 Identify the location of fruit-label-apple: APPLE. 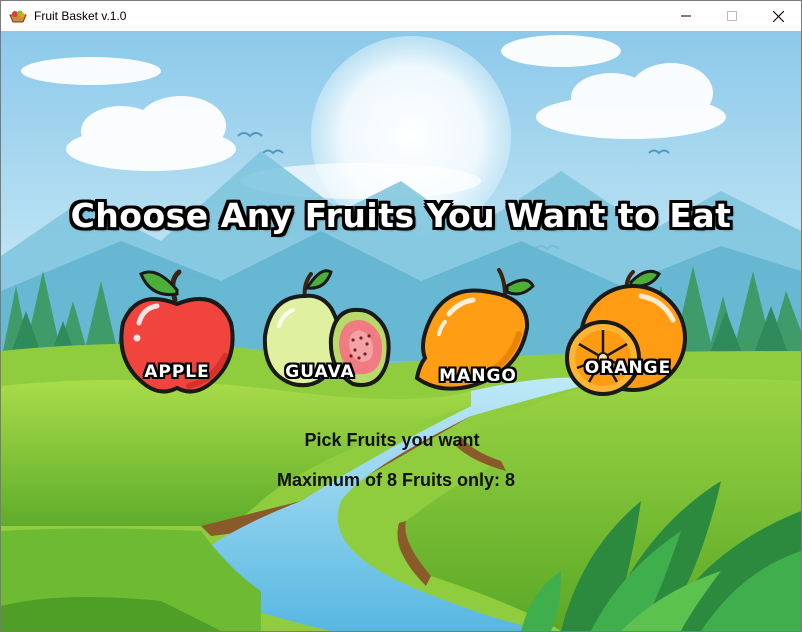
(177, 372).